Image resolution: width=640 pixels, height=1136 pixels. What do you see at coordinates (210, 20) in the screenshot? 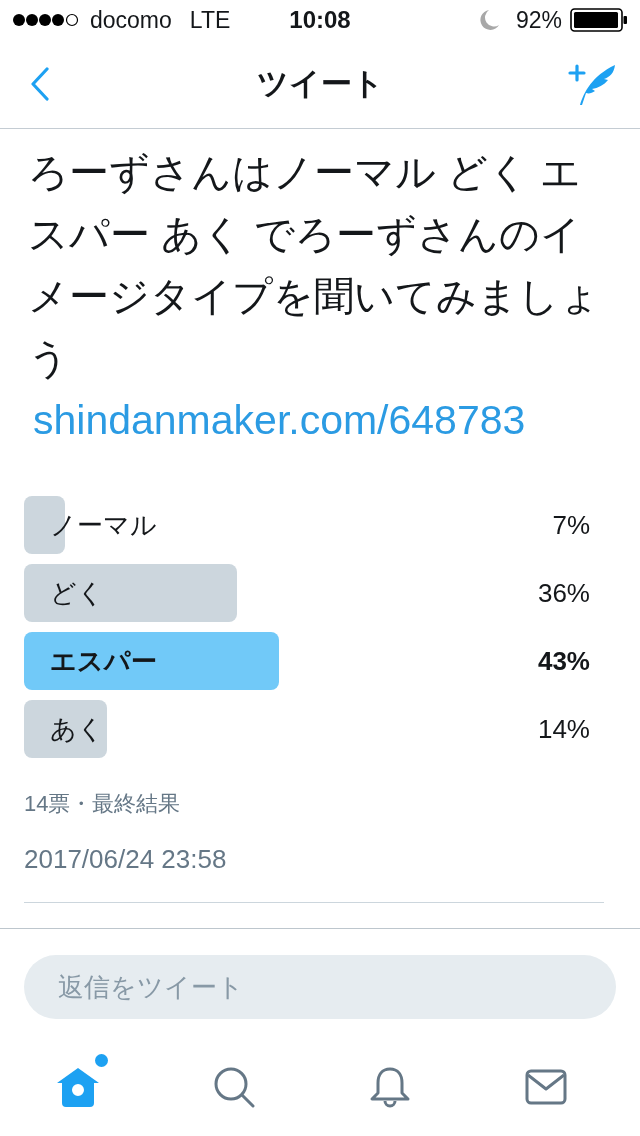
I see `network-type: LTE` at bounding box center [210, 20].